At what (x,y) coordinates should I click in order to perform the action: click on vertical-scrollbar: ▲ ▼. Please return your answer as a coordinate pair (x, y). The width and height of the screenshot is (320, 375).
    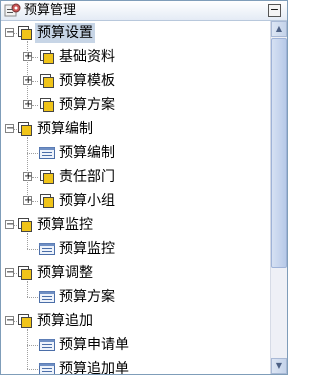
    Looking at the image, I should click on (278, 197).